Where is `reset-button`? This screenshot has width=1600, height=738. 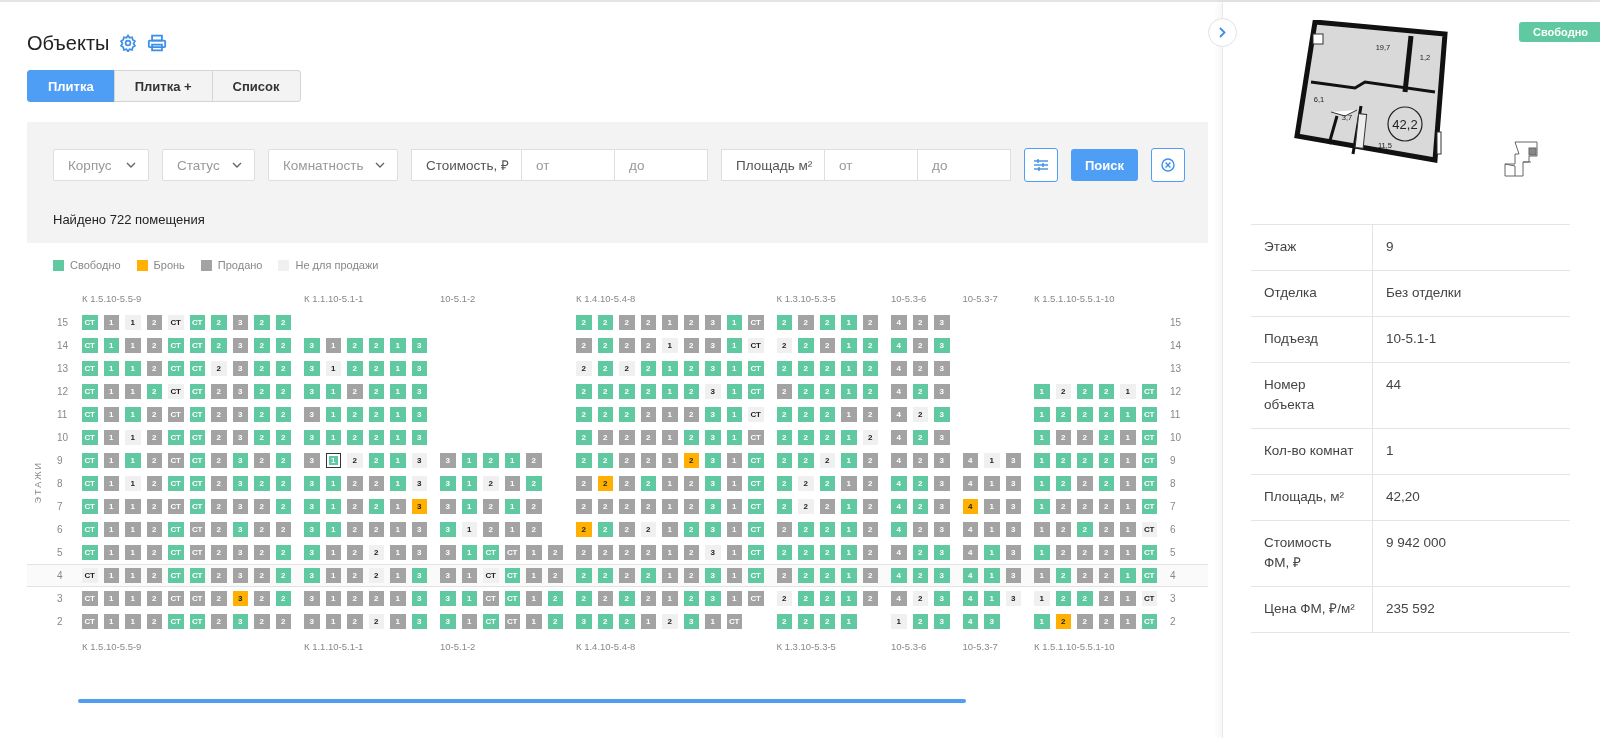 reset-button is located at coordinates (1168, 165).